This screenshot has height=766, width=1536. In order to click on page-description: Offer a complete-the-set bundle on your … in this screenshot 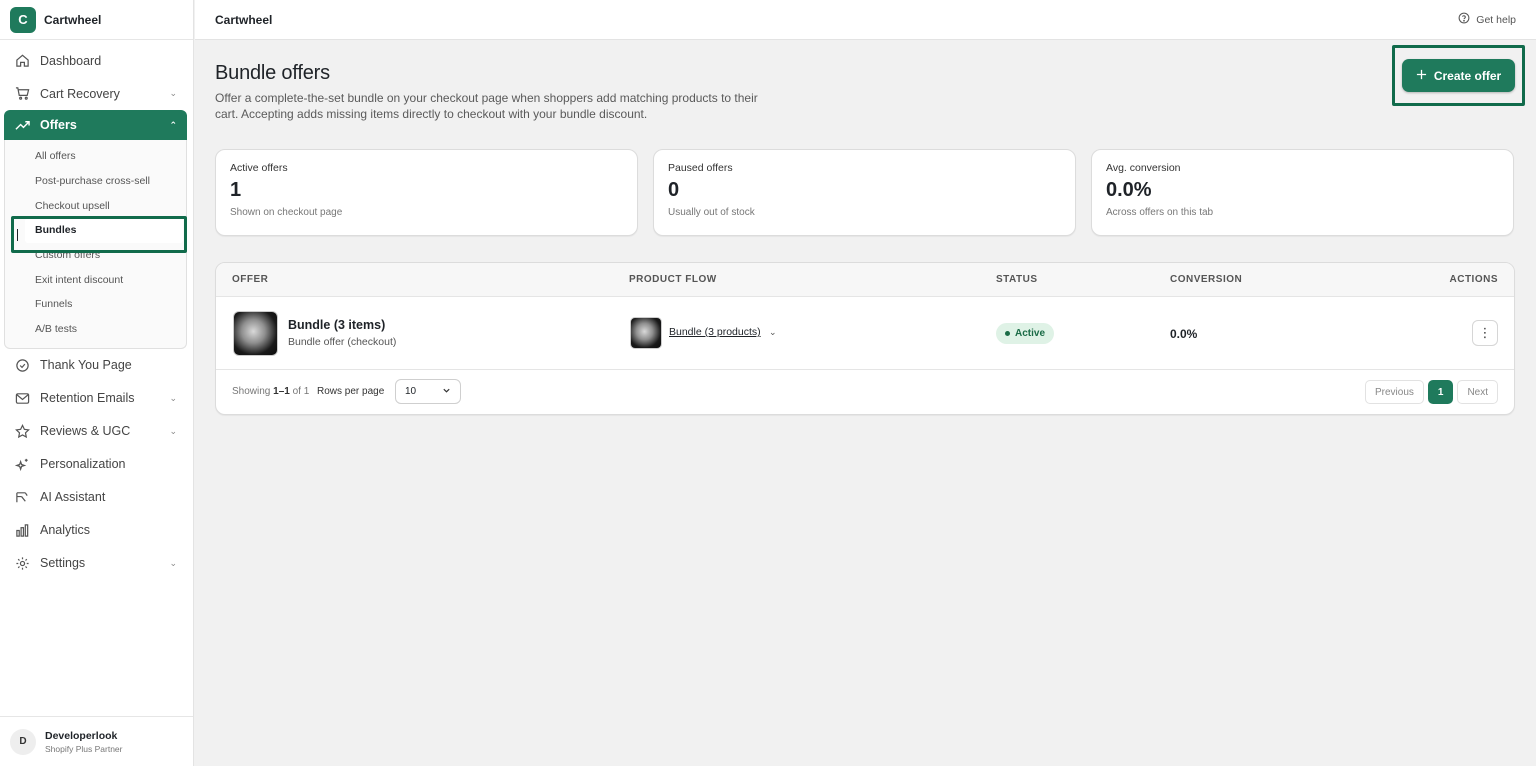, I will do `click(486, 106)`.